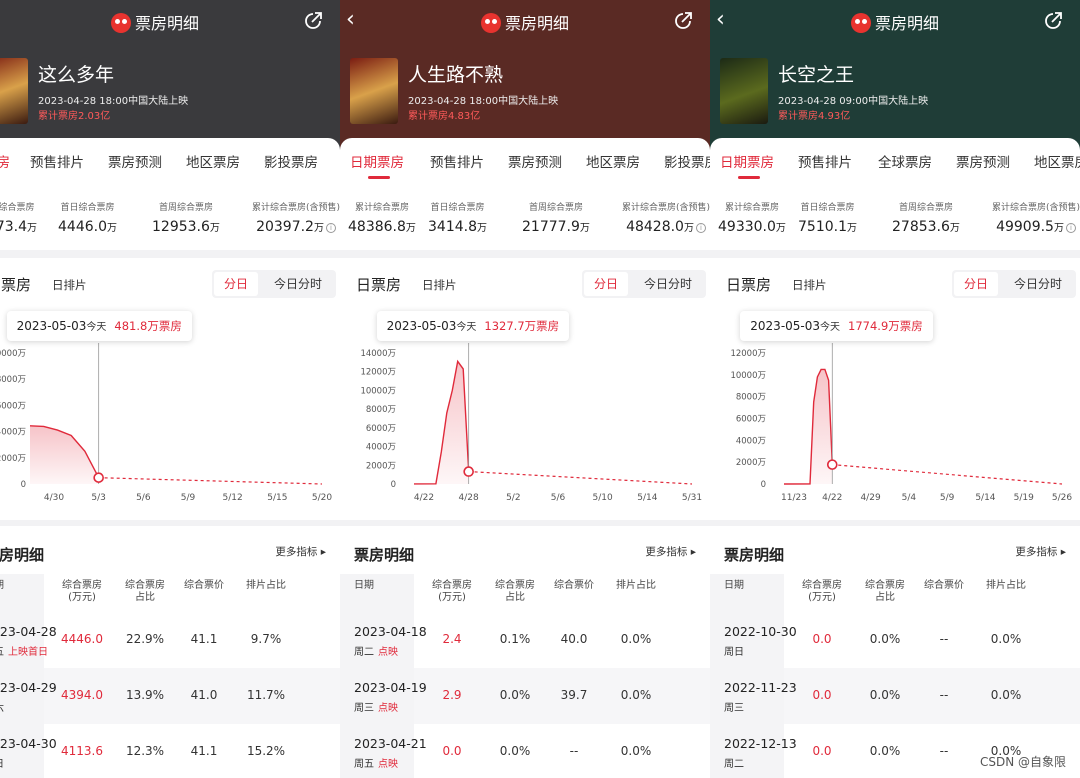  I want to click on x-tick-label: 5/15, so click(277, 498).